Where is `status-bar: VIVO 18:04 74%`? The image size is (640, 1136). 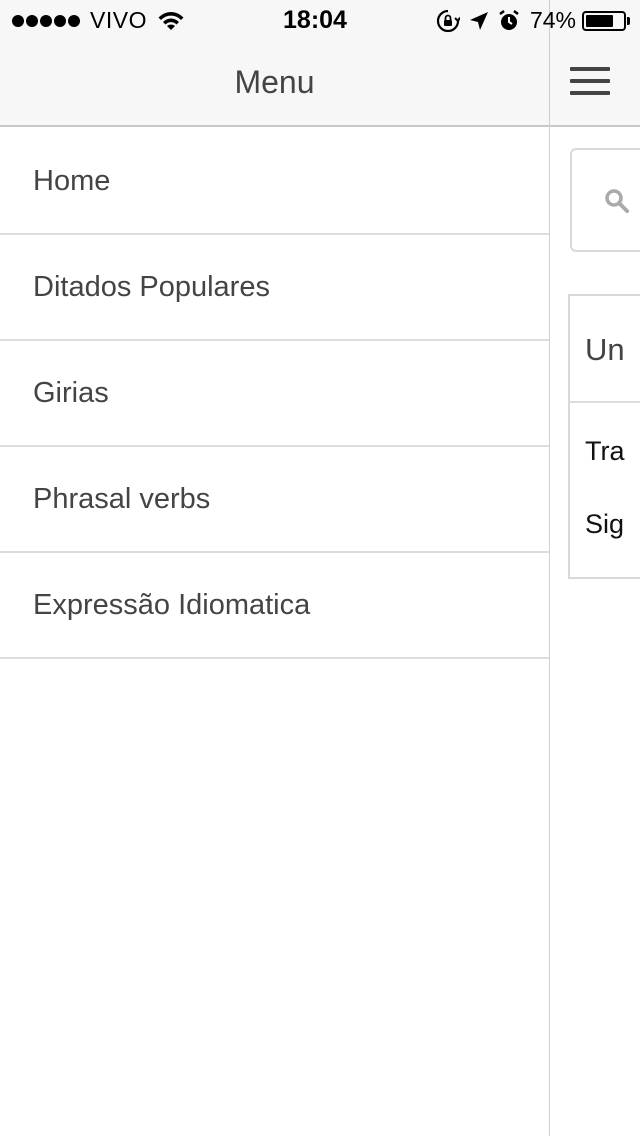 status-bar: VIVO 18:04 74% is located at coordinates (320, 20).